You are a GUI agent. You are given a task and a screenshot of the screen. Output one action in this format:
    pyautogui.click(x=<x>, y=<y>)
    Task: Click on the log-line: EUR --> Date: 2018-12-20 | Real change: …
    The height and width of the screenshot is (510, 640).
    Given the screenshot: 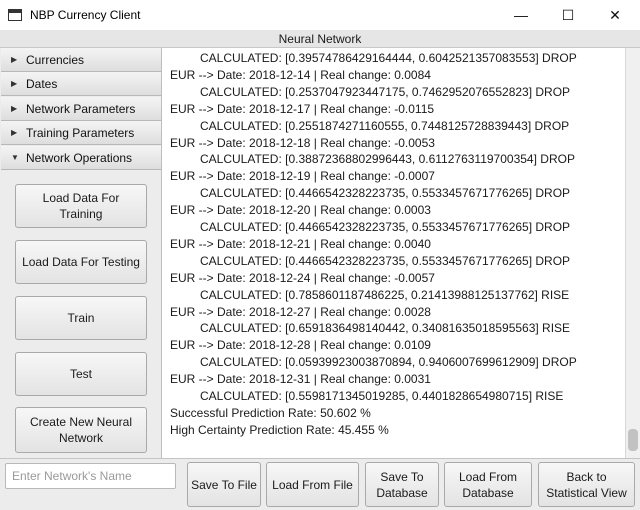 What is the action you would take?
    pyautogui.click(x=300, y=210)
    